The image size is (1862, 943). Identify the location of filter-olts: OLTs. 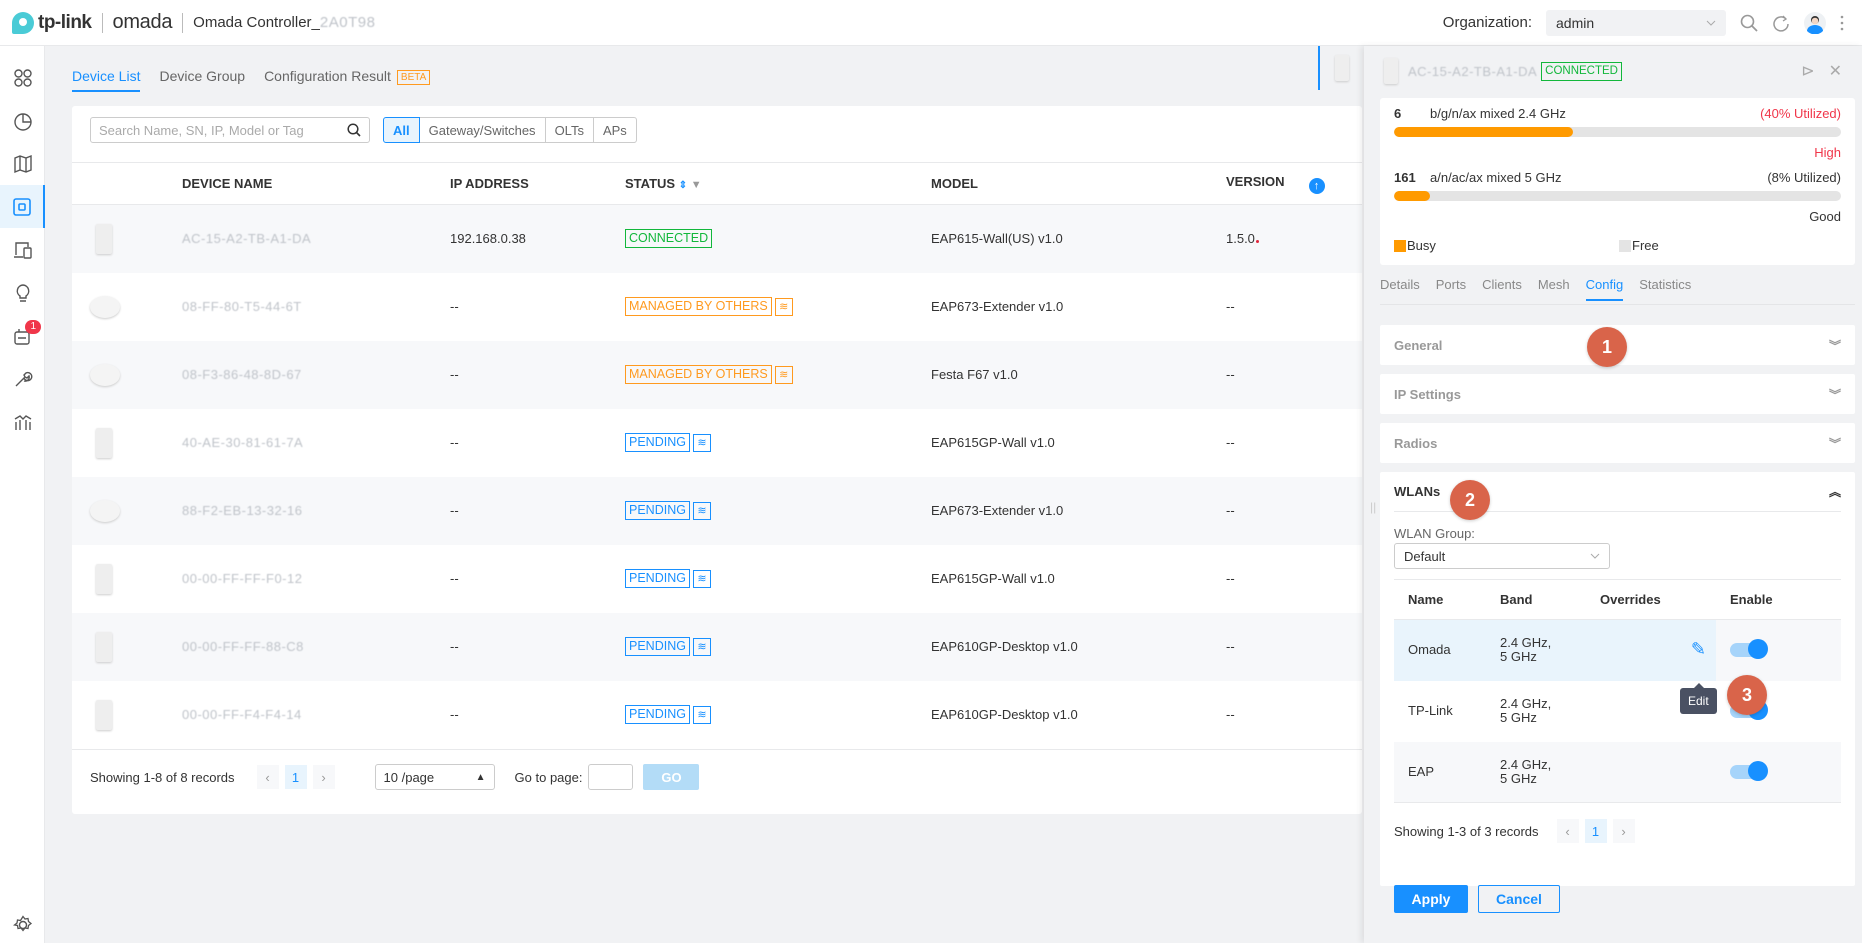
(569, 130).